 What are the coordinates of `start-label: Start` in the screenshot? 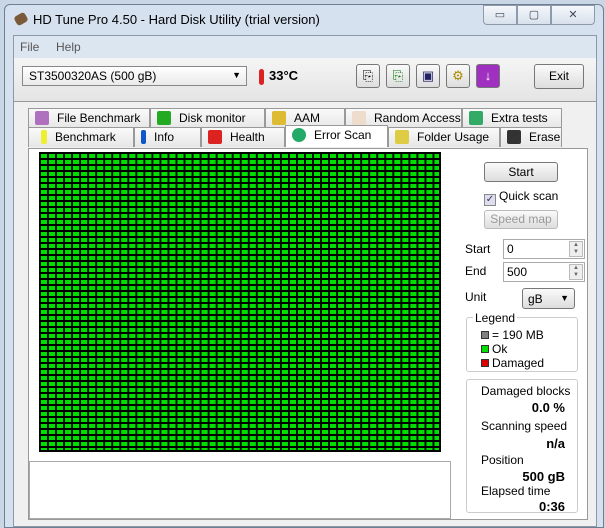 It's located at (478, 249).